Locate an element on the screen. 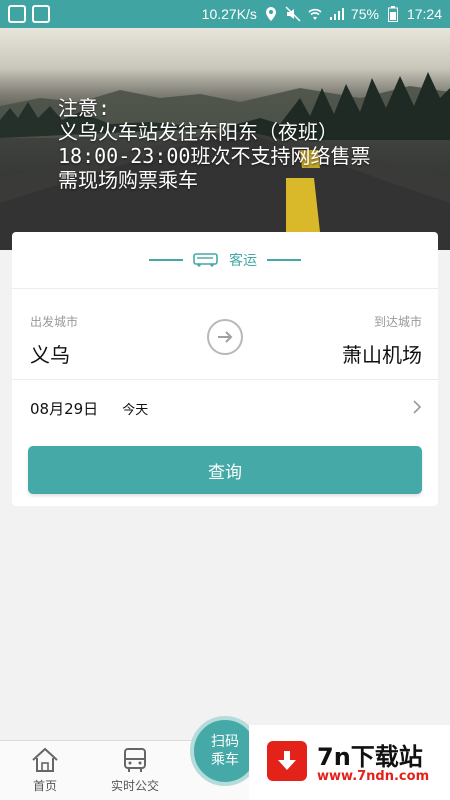 Image resolution: width=450 pixels, height=800 pixels. from-label: 出发城市 is located at coordinates (54, 322).